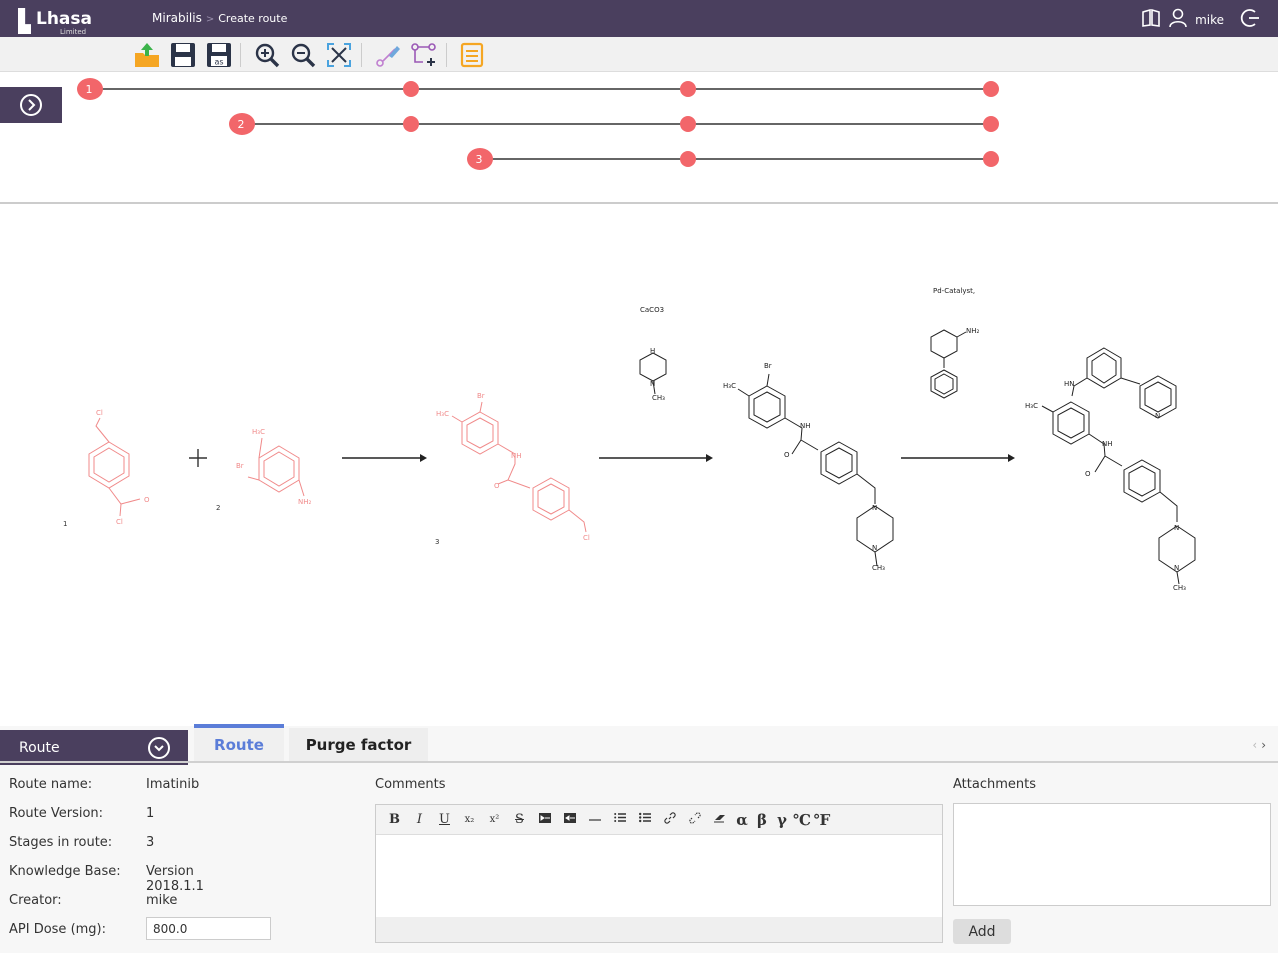 This screenshot has width=1278, height=953. I want to click on atom-label: H, so click(652, 351).